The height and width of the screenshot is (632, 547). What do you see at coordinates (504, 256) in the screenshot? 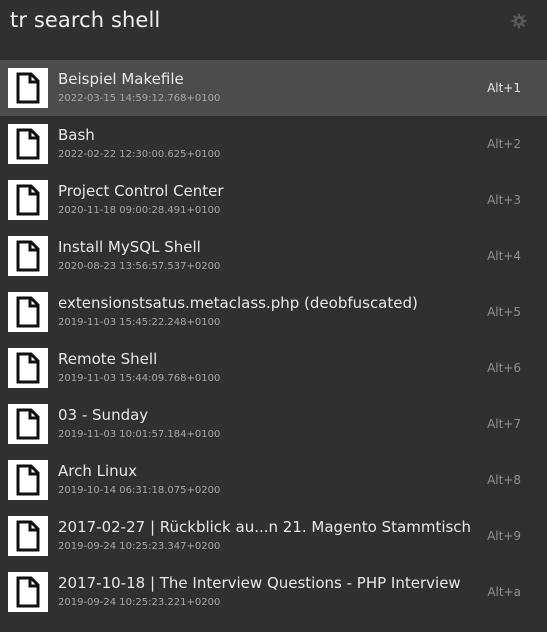
I see `result-shortcut: Alt+4` at bounding box center [504, 256].